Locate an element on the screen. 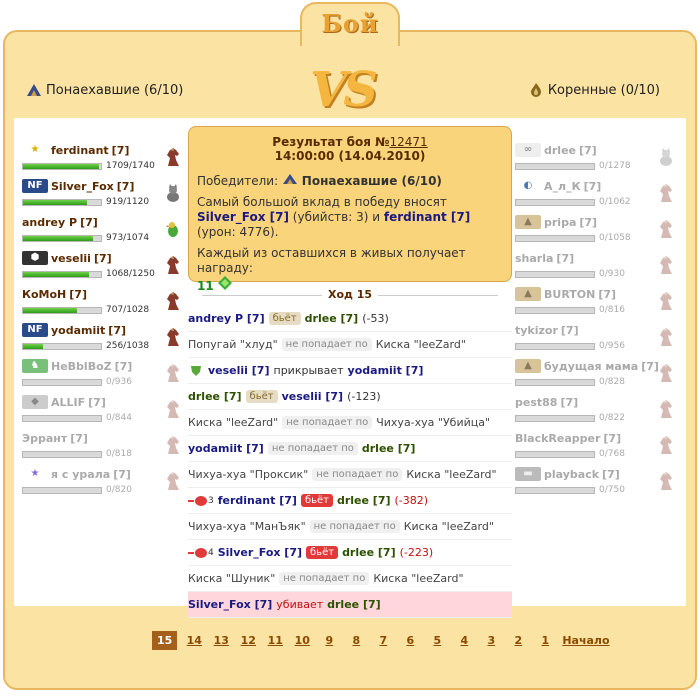 This screenshot has width=700, height=699. fighter-row: ∞ drlee [7] 0/1278 is located at coordinates (595, 160).